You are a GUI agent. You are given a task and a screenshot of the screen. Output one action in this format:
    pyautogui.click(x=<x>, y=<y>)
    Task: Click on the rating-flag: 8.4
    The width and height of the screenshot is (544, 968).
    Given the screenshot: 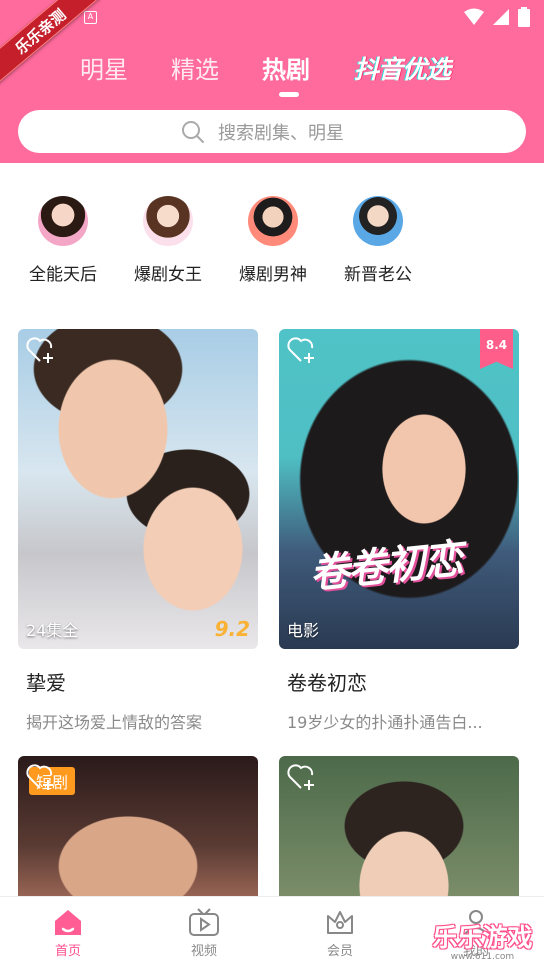 What is the action you would take?
    pyautogui.click(x=496, y=349)
    